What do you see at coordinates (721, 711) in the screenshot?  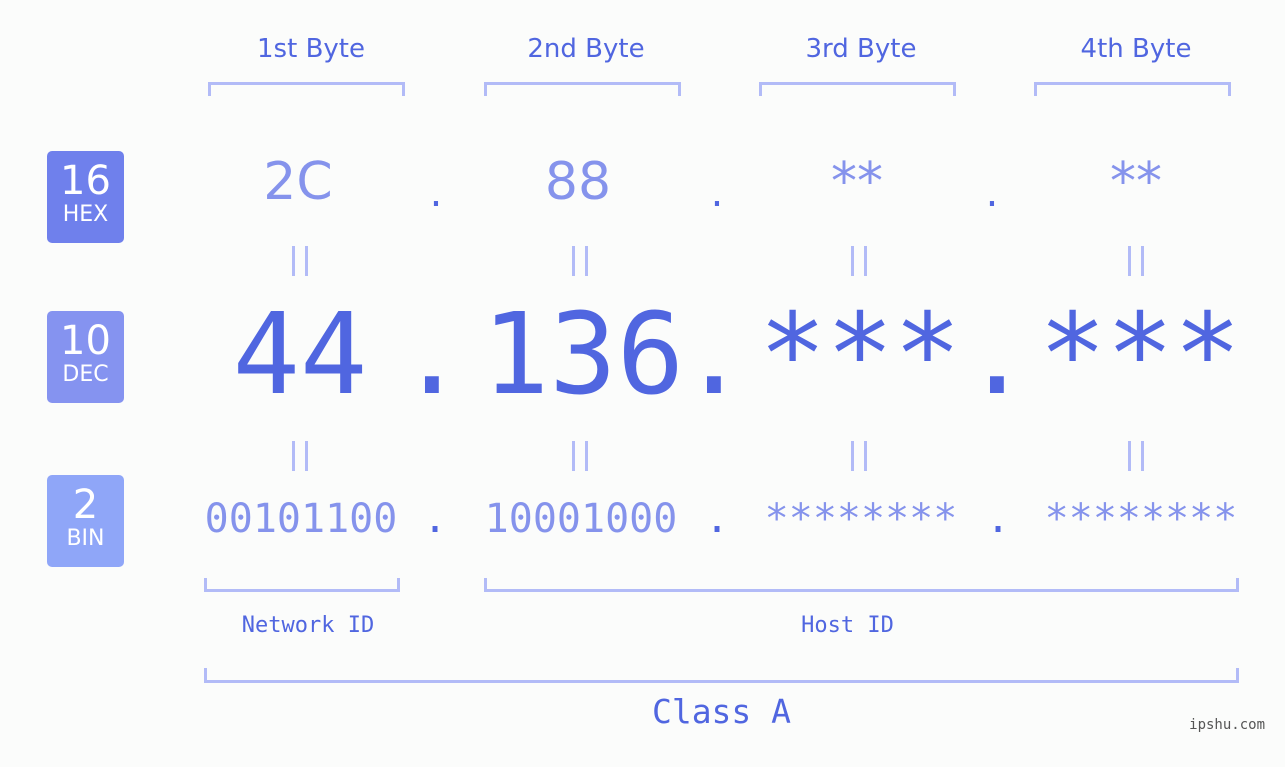 I see `class-label: Class A` at bounding box center [721, 711].